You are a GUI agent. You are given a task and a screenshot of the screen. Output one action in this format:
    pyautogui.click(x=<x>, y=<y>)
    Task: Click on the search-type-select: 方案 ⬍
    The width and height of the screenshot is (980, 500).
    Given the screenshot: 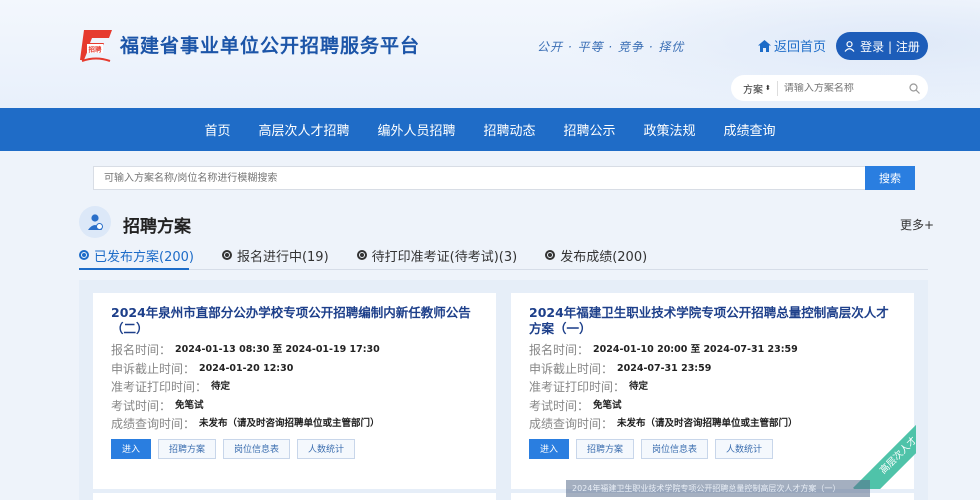 What is the action you would take?
    pyautogui.click(x=760, y=88)
    